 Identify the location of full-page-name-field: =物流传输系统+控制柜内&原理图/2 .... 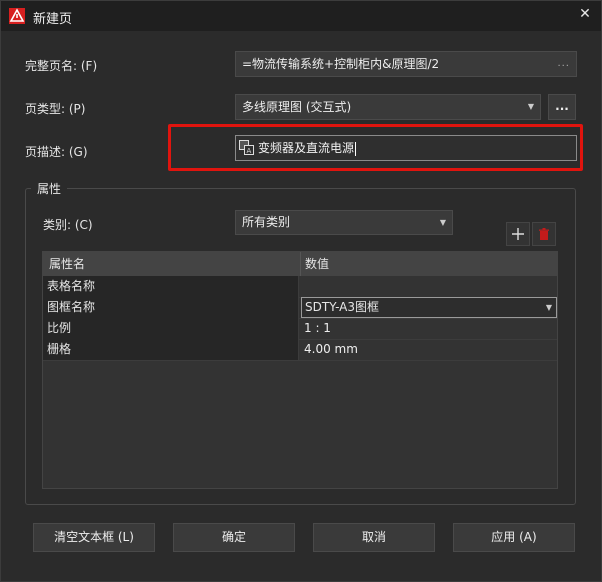
(406, 64).